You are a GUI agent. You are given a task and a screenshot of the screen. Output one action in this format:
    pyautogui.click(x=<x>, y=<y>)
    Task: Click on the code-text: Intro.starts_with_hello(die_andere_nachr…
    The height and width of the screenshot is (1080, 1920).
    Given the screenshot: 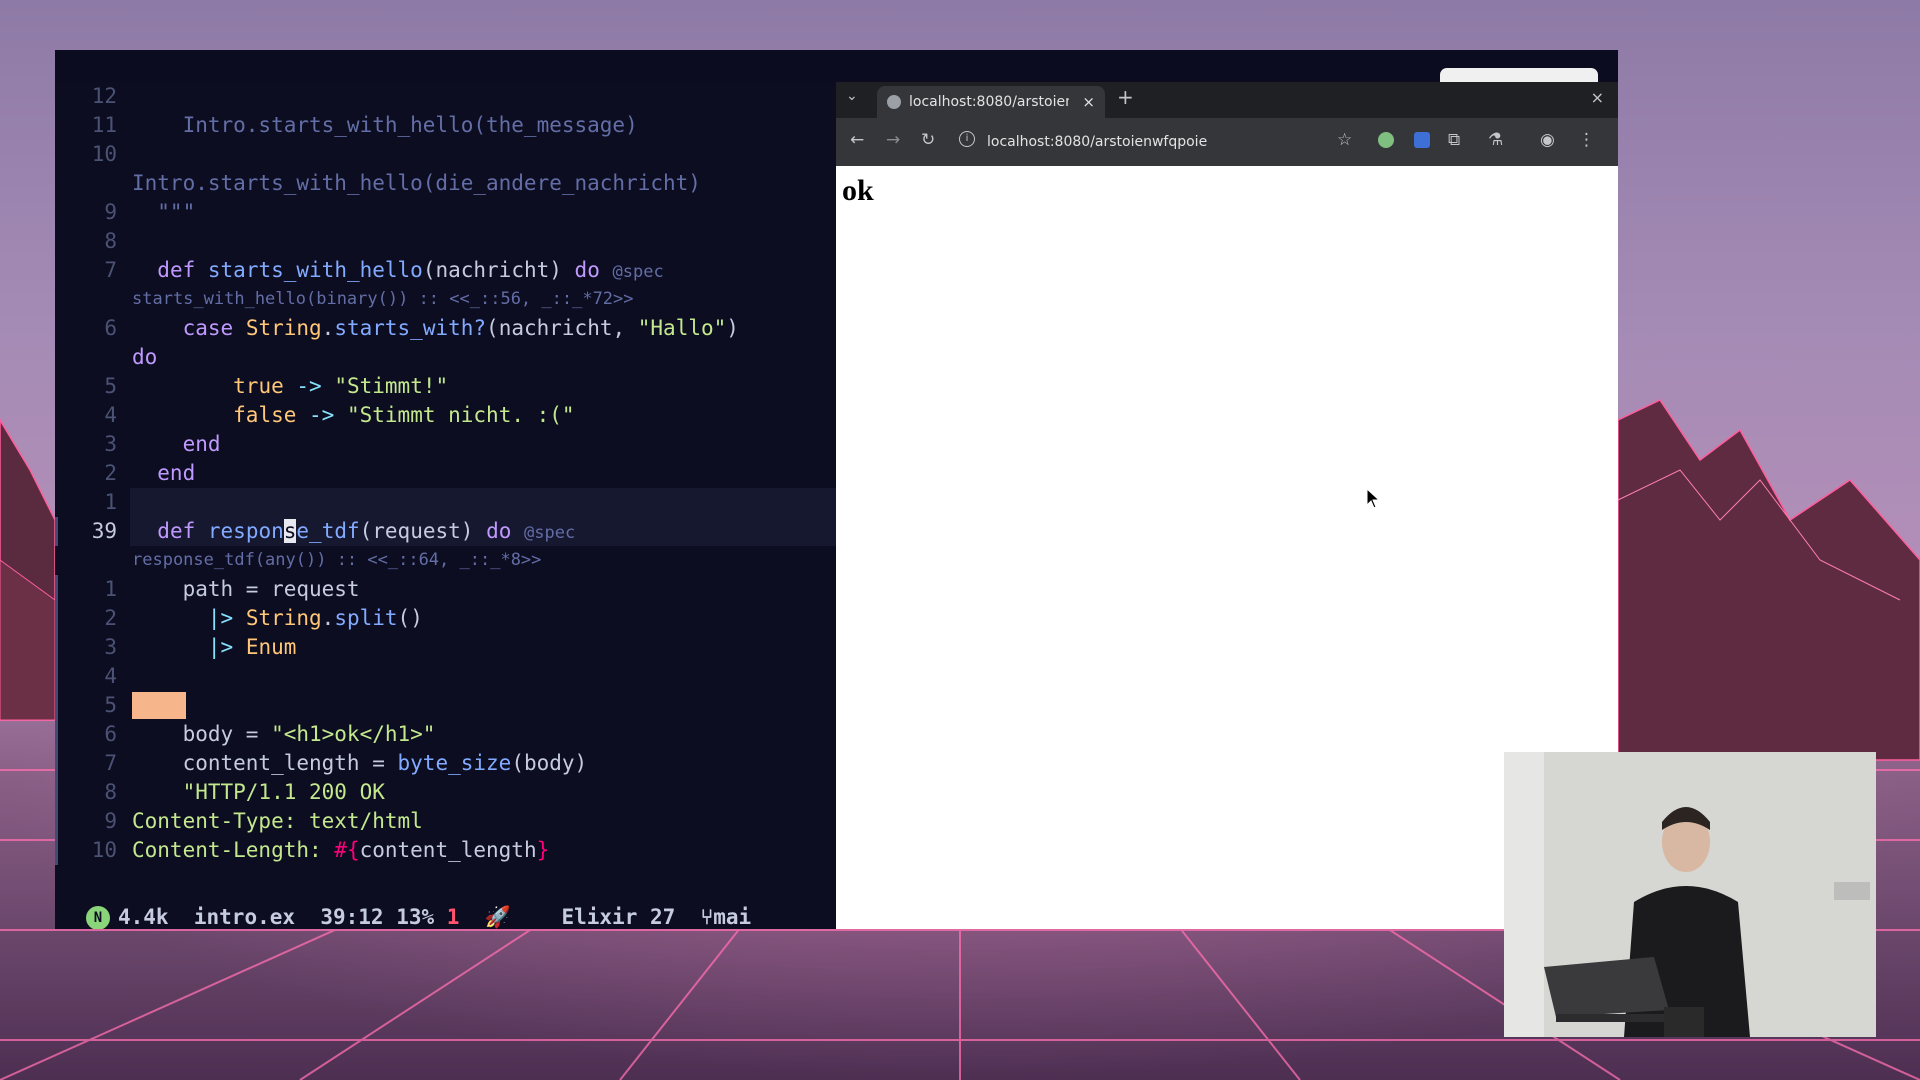 What is the action you would take?
    pyautogui.click(x=416, y=183)
    